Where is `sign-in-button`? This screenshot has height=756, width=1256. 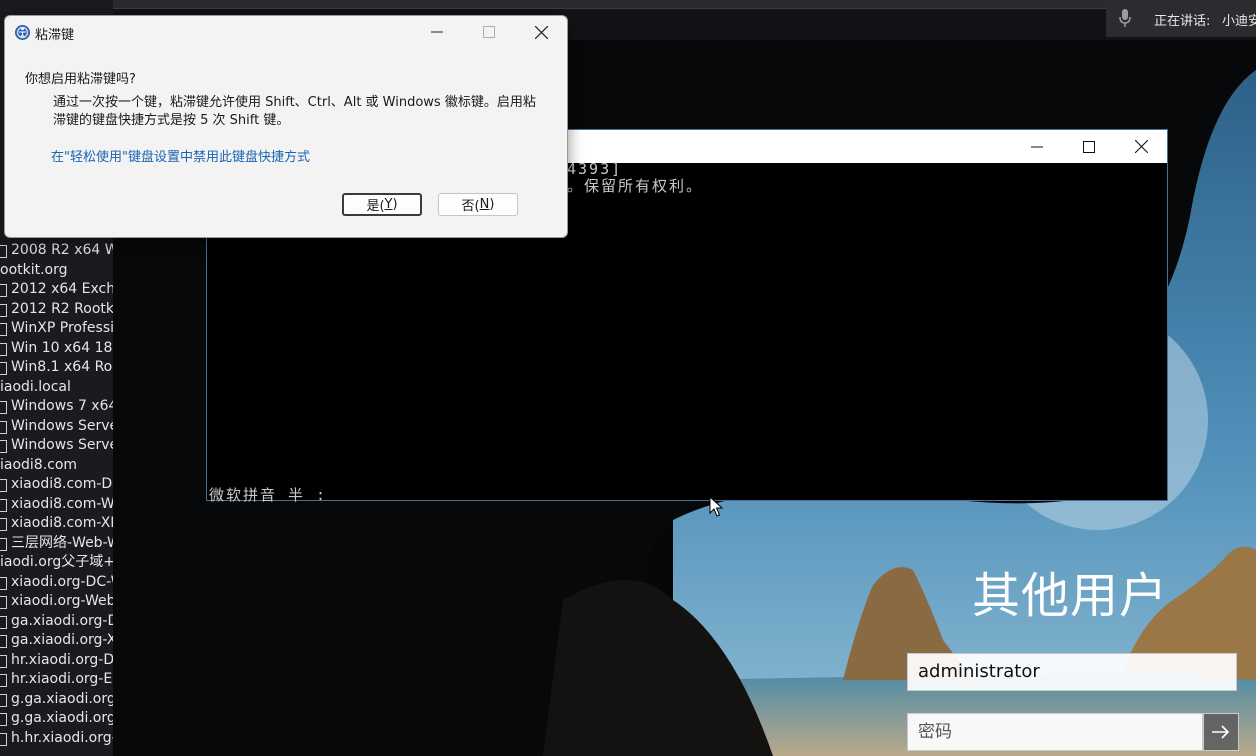
sign-in-button is located at coordinates (1221, 732).